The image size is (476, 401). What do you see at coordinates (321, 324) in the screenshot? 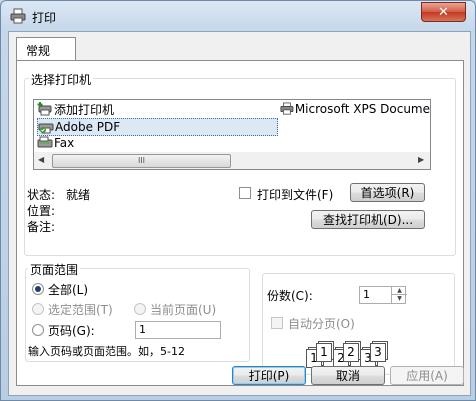
I see `collate-label: 自动分页(O)` at bounding box center [321, 324].